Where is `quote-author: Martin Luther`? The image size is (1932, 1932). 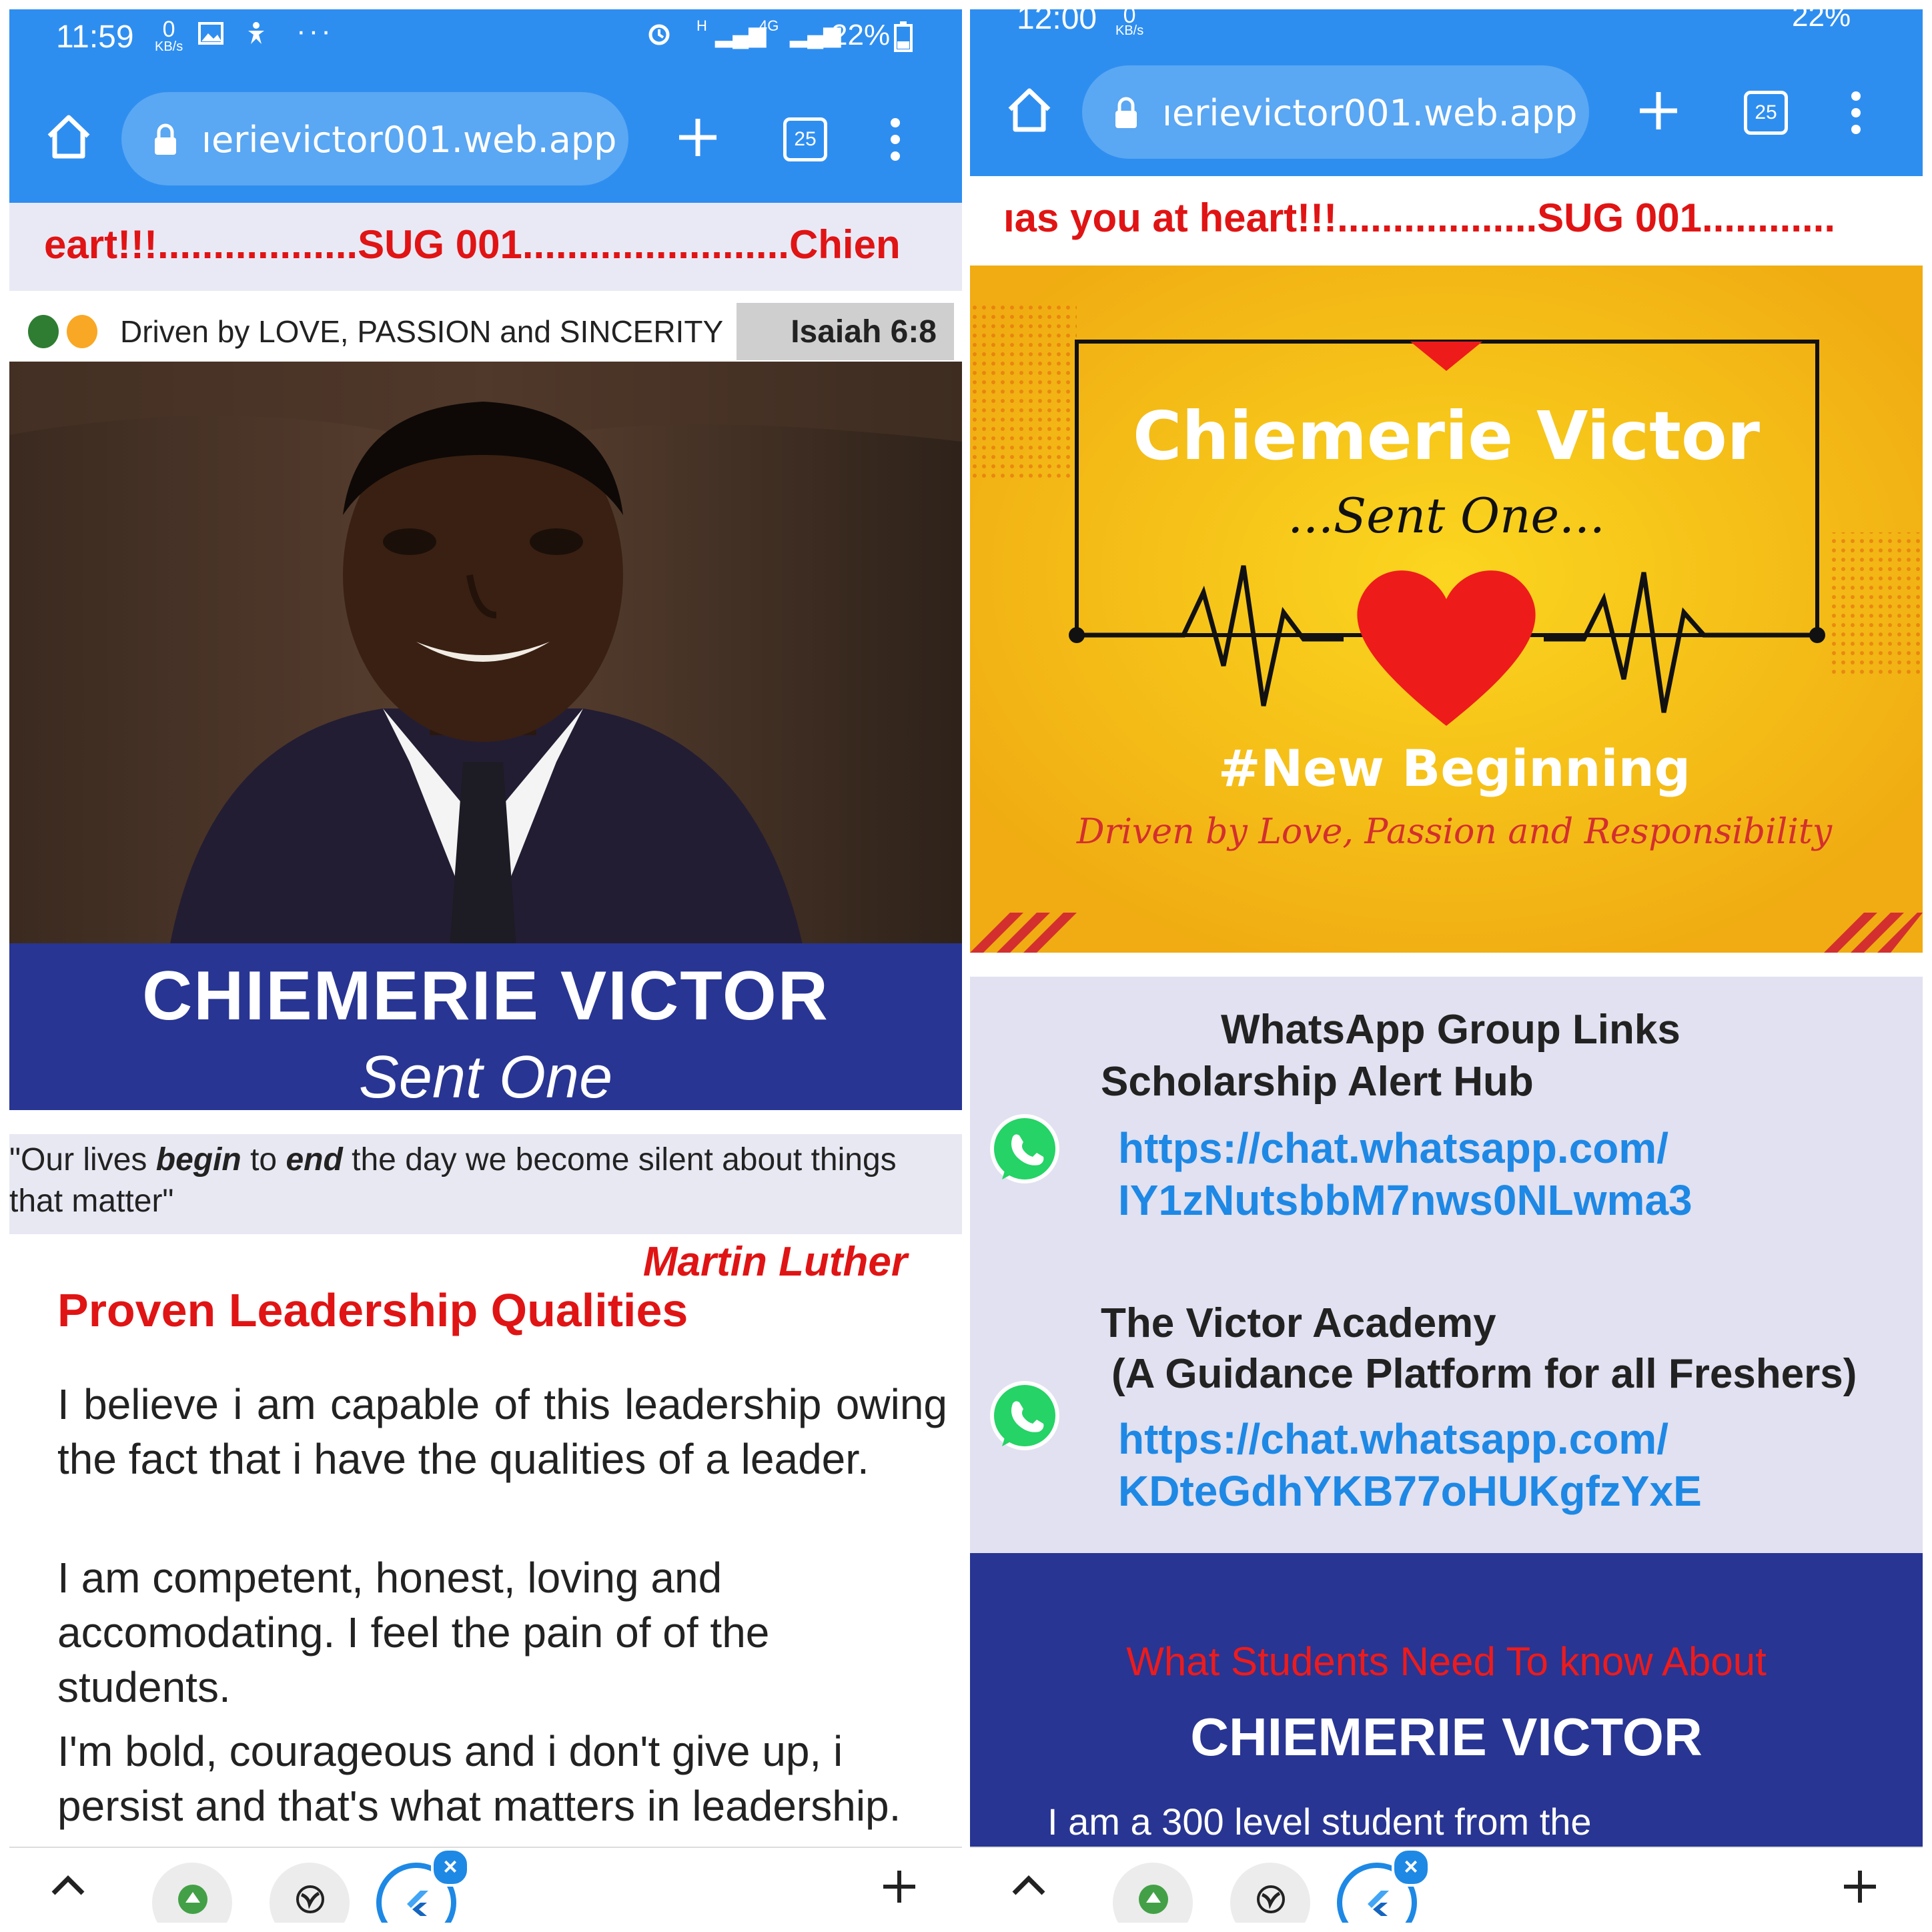 quote-author: Martin Luther is located at coordinates (774, 1262).